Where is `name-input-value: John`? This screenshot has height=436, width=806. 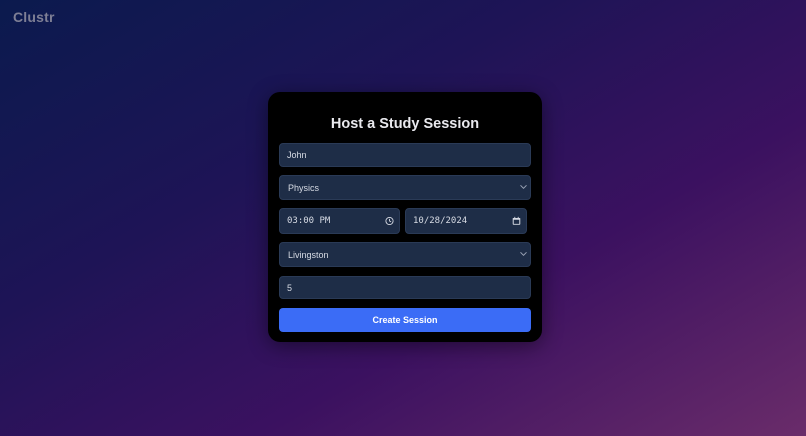 name-input-value: John is located at coordinates (297, 155).